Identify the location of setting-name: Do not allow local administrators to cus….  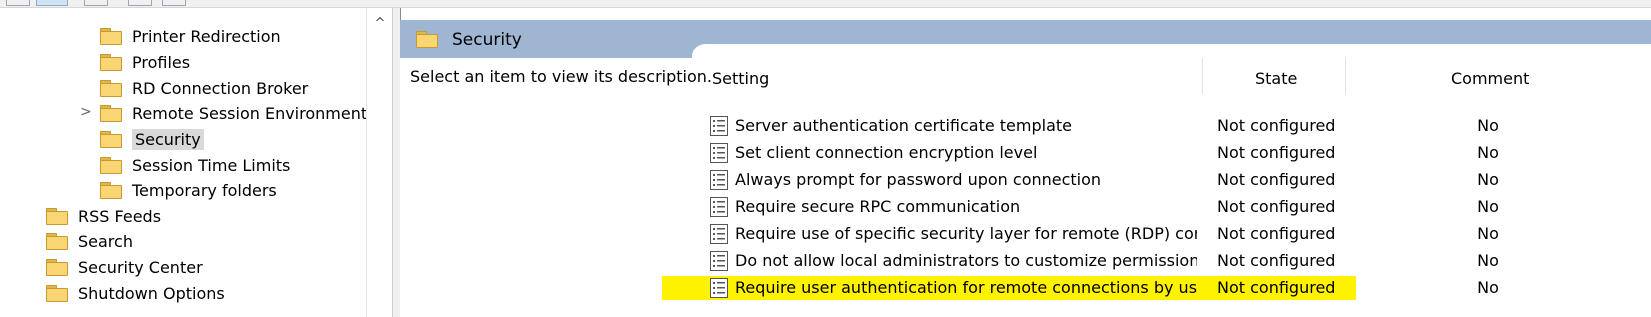
(966, 260).